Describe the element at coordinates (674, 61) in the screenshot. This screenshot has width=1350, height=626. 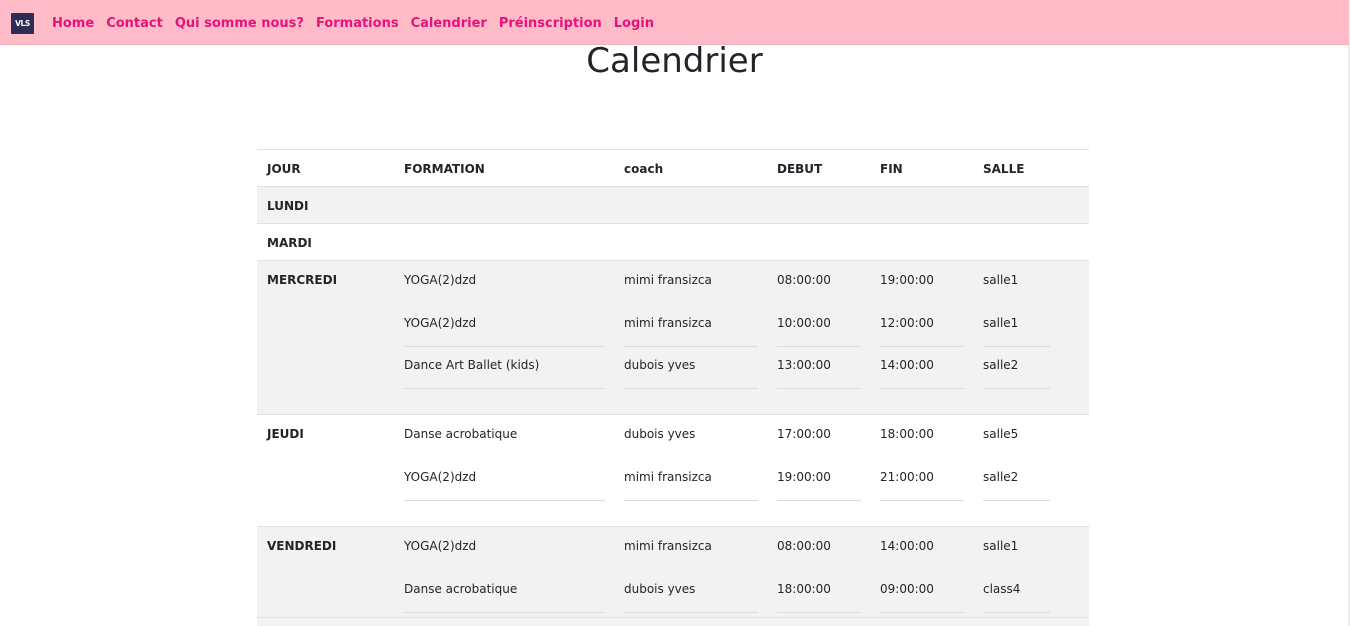
I see `page-title: Calendrier` at that location.